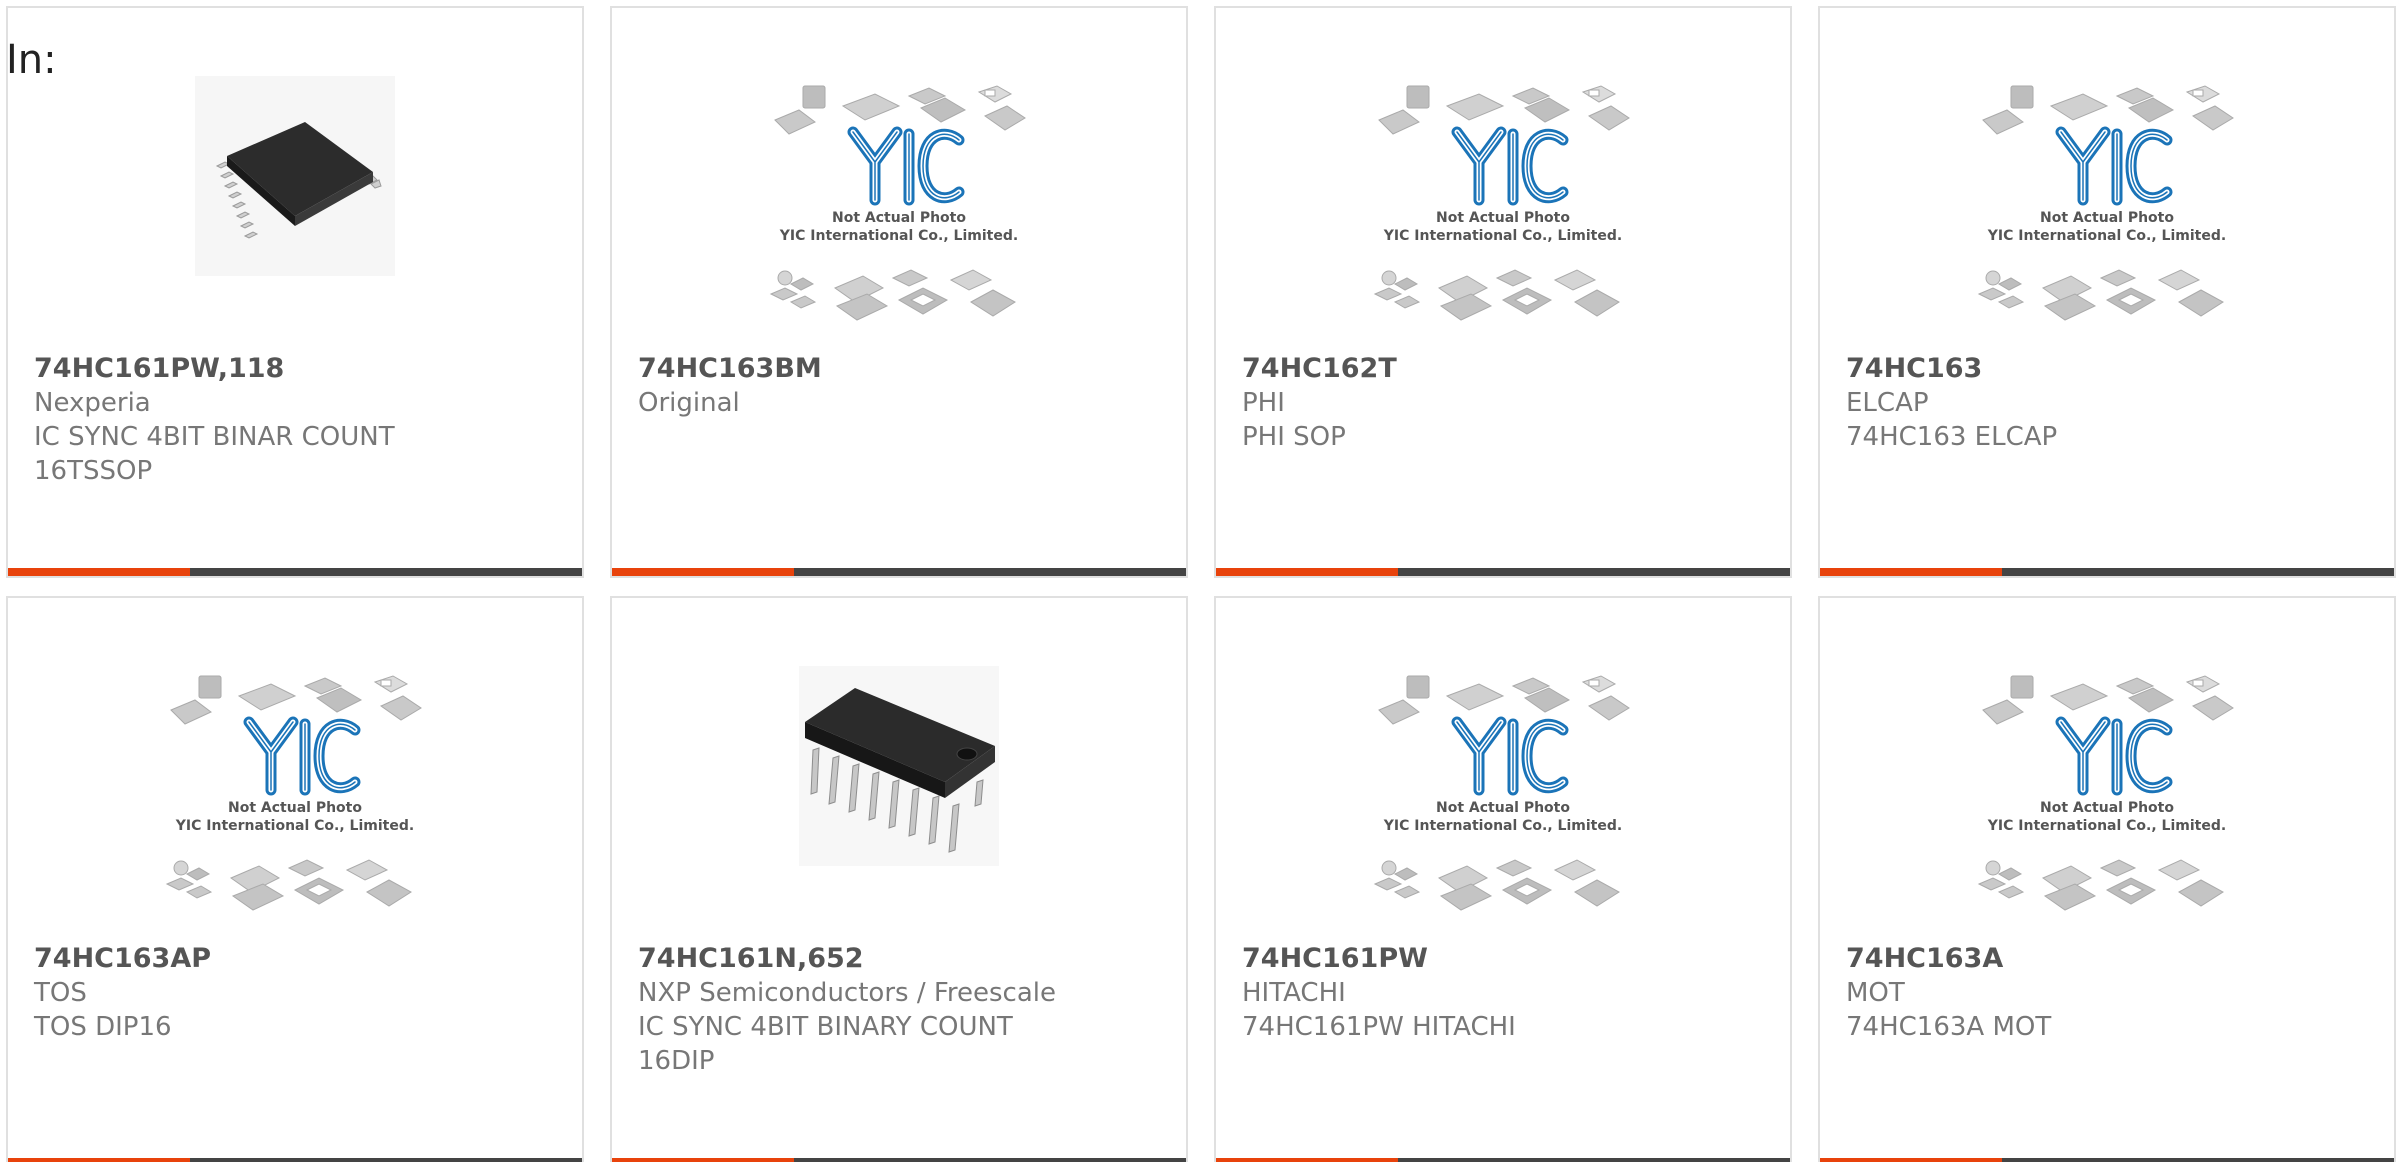  I want to click on manufacturer: Original, so click(689, 403).